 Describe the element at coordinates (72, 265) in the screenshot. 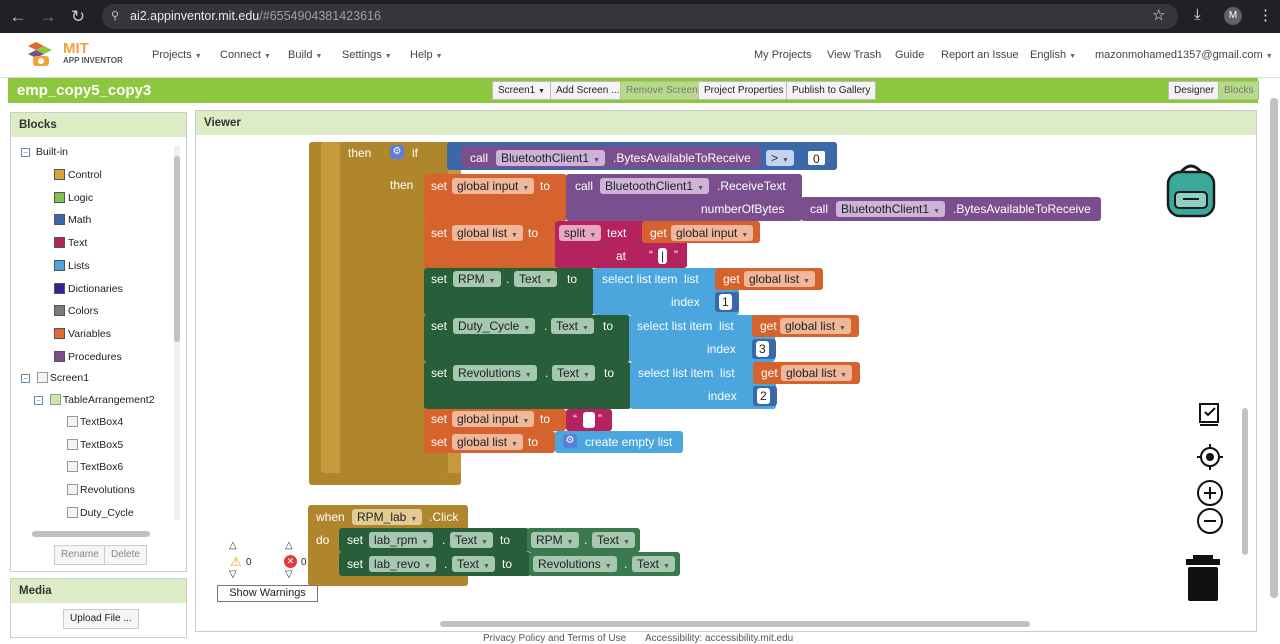

I see `category-lists: Lists` at that location.